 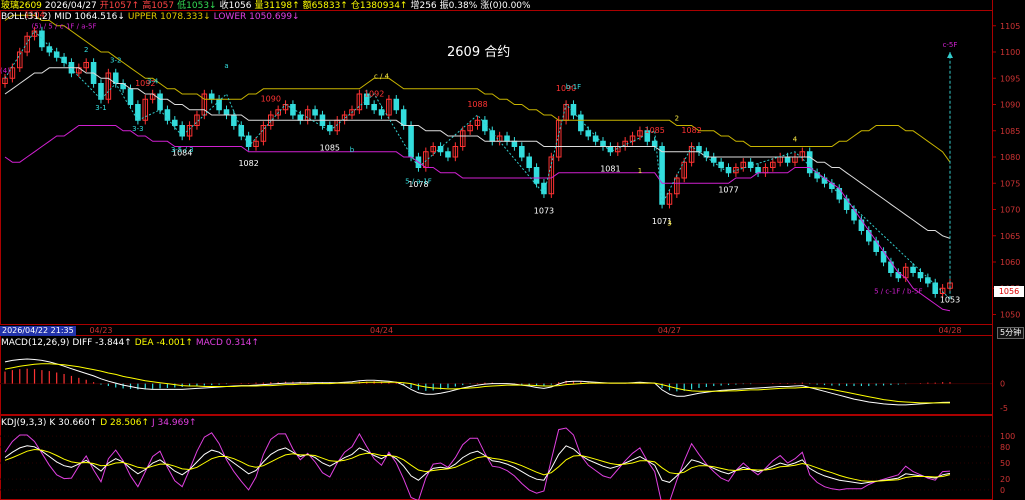 I want to click on y-tick-label: 1105, so click(x=1010, y=26).